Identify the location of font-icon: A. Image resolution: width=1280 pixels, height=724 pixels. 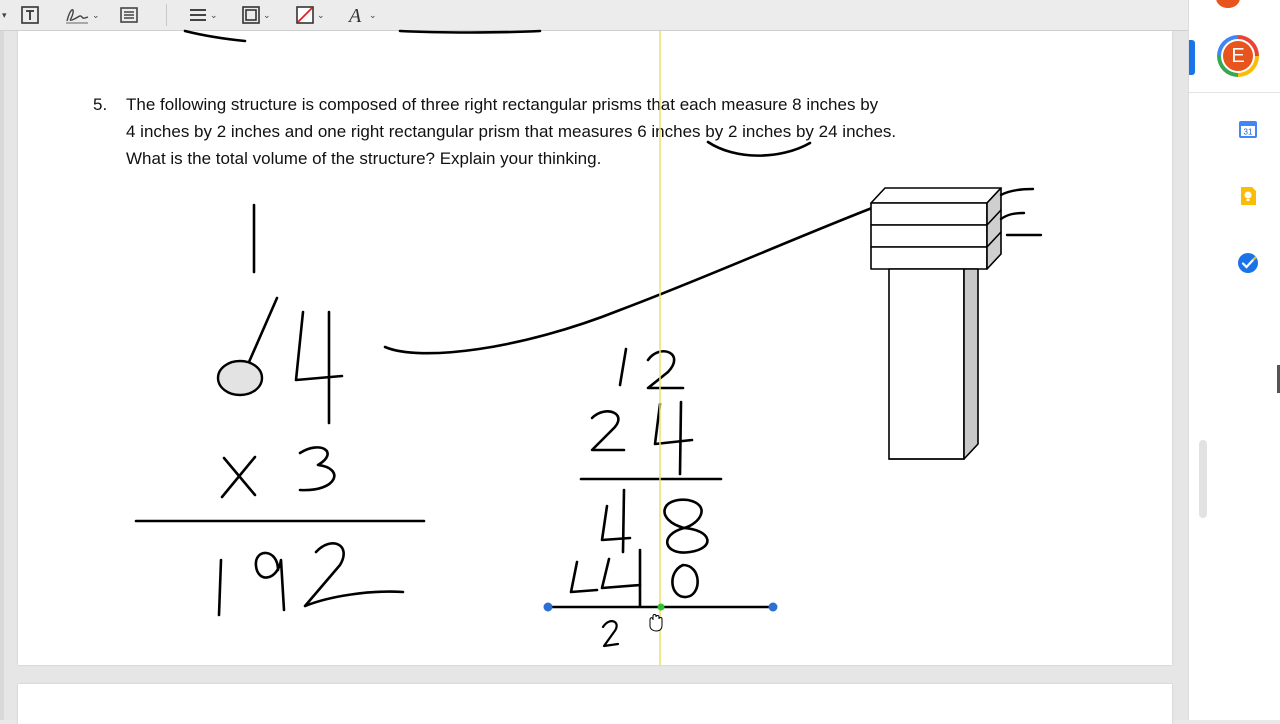
(354, 15).